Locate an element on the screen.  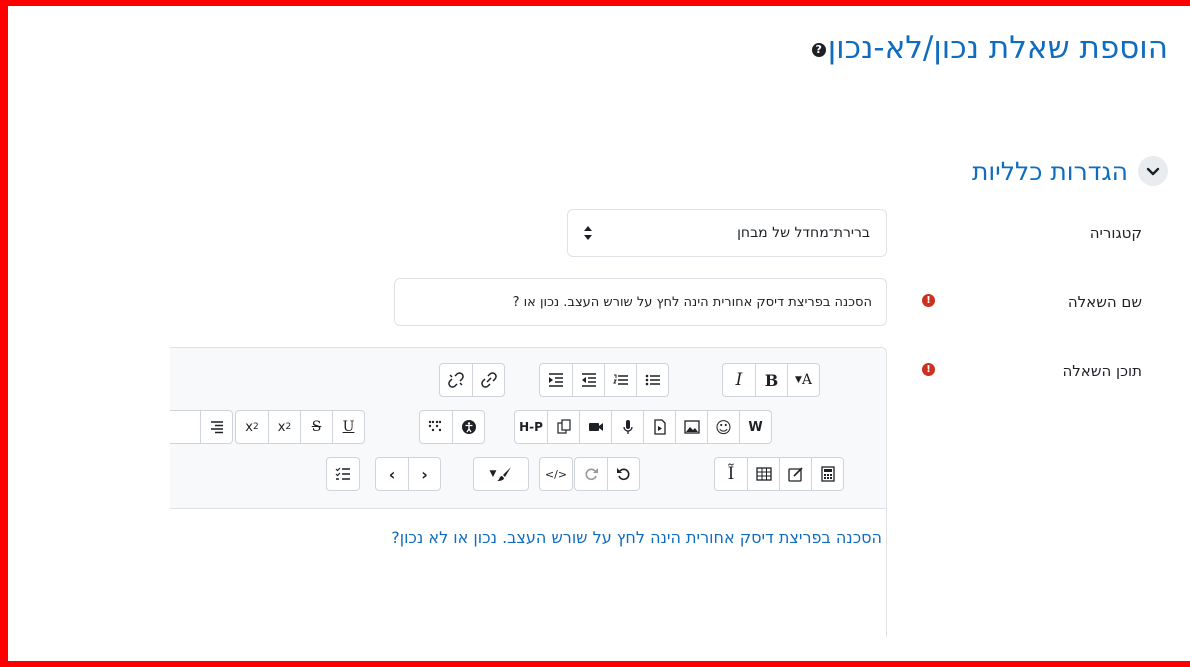
toolbar-group-checklist is located at coordinates (343, 474).